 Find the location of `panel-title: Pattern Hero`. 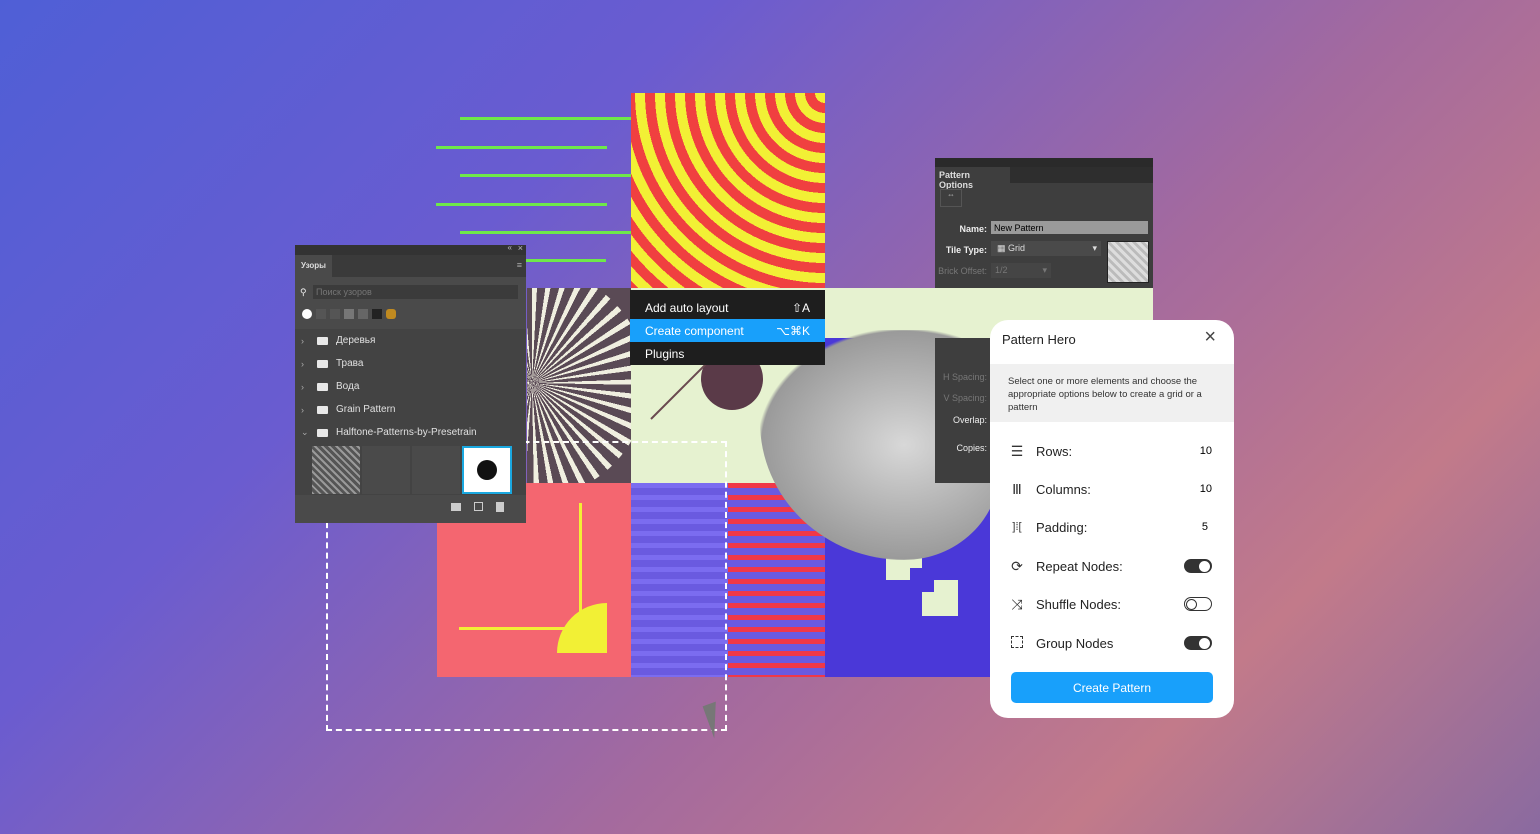

panel-title: Pattern Hero is located at coordinates (1039, 339).